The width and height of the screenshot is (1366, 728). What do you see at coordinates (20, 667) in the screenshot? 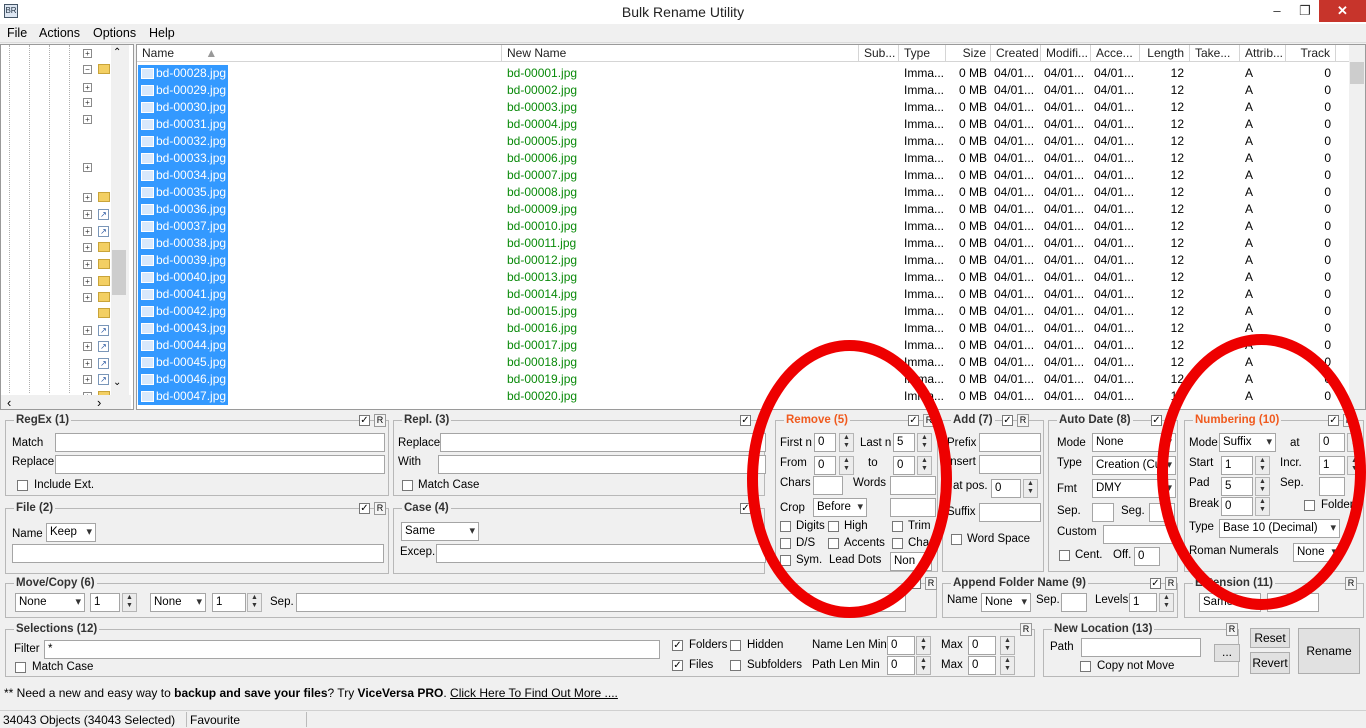
I see `selections-match-case-checkbox` at bounding box center [20, 667].